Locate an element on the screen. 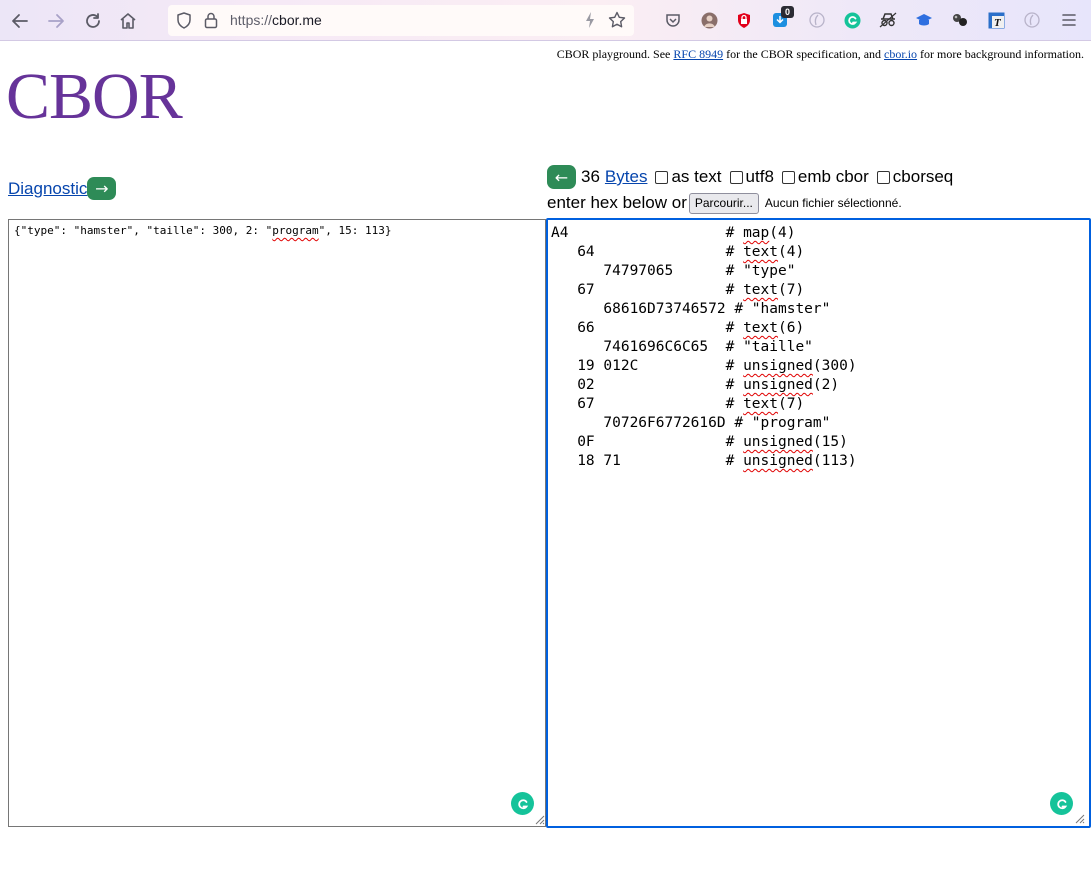 The image size is (1091, 869). rfc-link: RFC 8949 is located at coordinates (698, 54).